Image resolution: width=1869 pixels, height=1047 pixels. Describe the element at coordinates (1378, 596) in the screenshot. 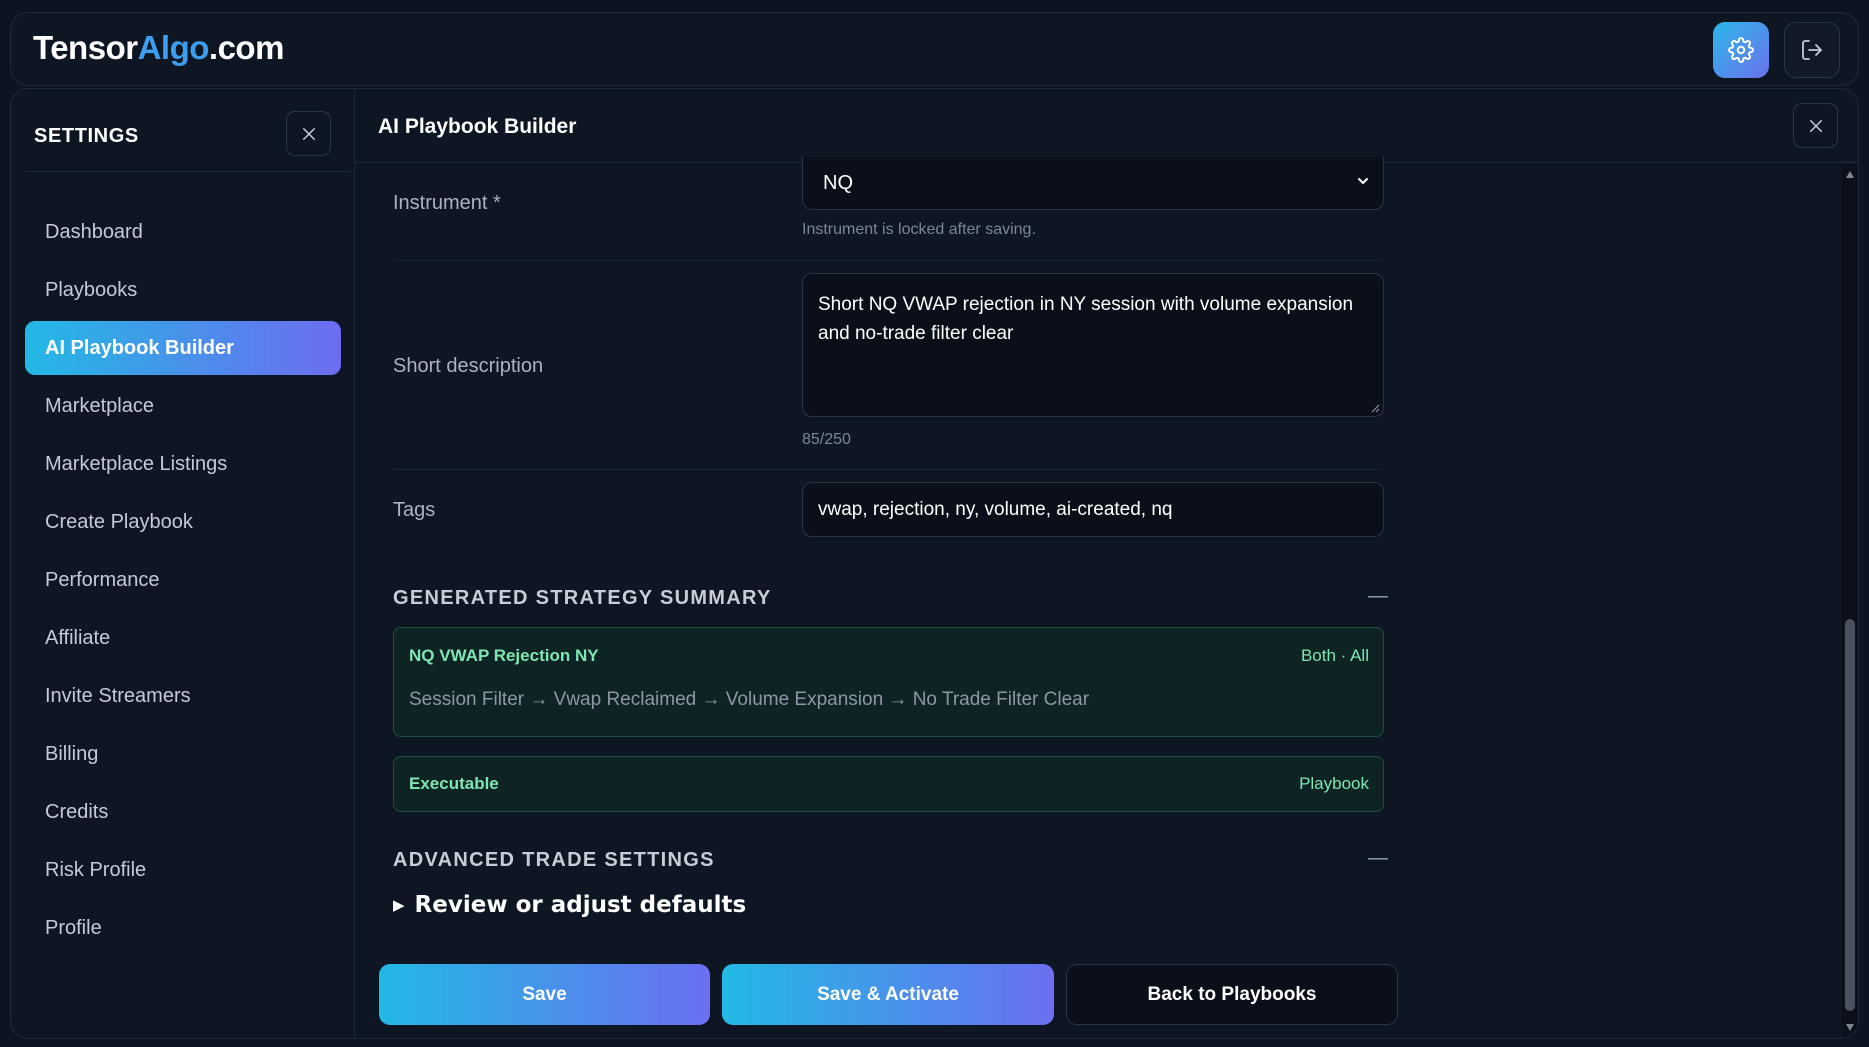

I see `summary-collapse-toggle: —` at that location.